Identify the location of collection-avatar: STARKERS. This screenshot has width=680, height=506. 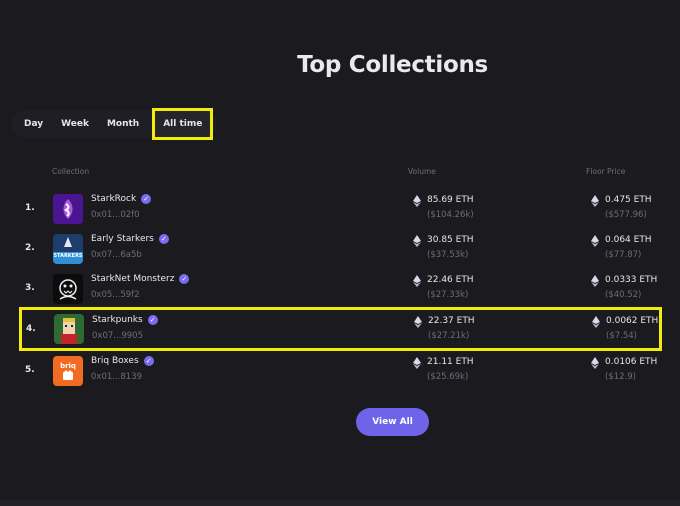
(68, 249).